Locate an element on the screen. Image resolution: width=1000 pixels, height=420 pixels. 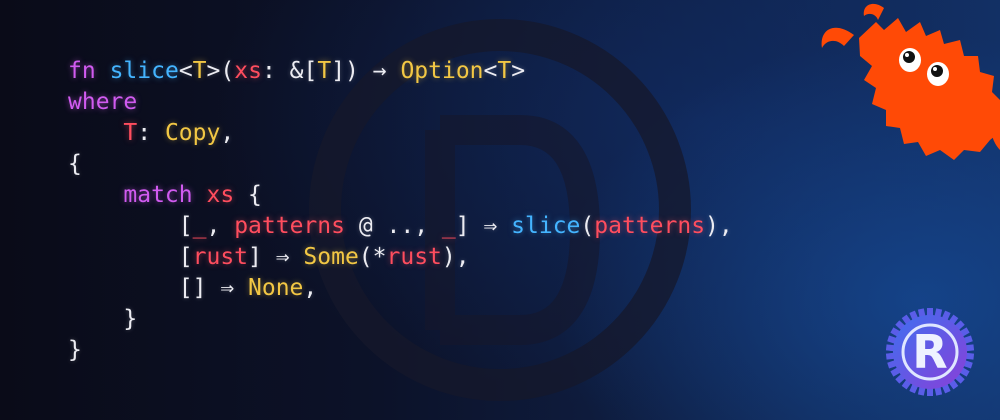
code-token: None is located at coordinates (276, 288).